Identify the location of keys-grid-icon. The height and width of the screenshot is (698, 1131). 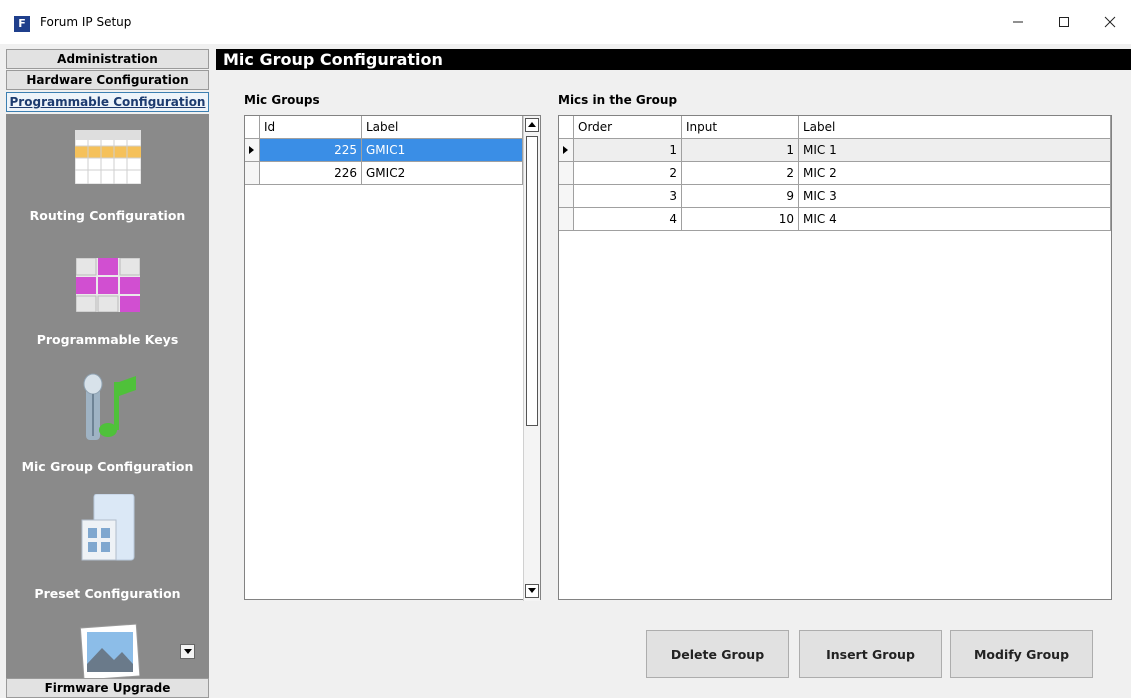
(108, 285).